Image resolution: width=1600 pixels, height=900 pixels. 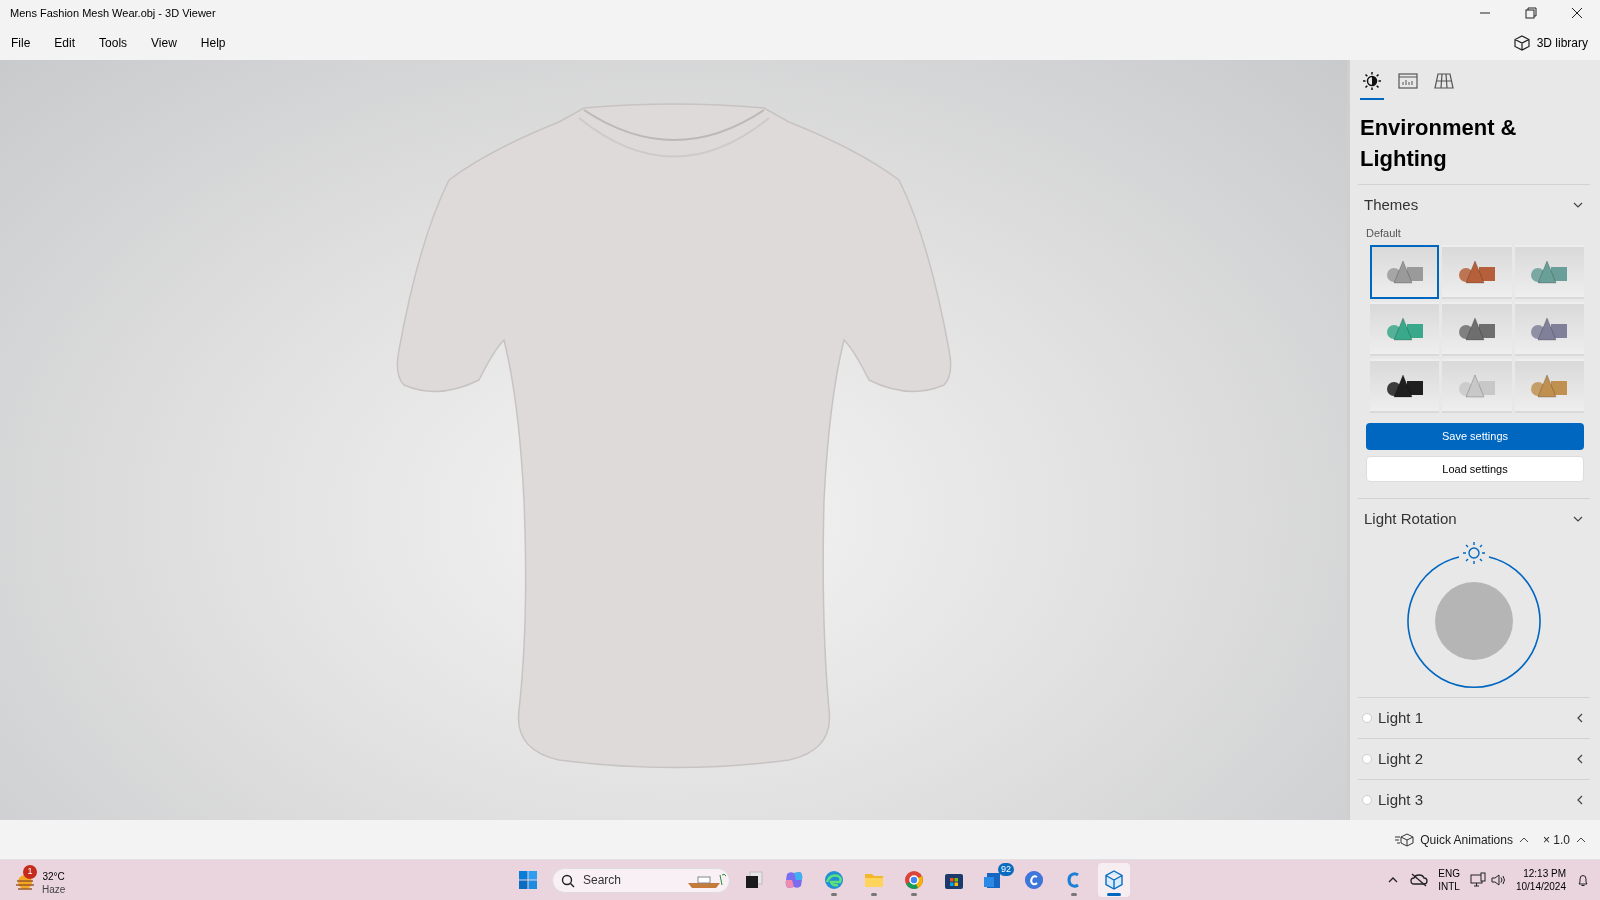 What do you see at coordinates (213, 43) in the screenshot?
I see `menu-item: Help` at bounding box center [213, 43].